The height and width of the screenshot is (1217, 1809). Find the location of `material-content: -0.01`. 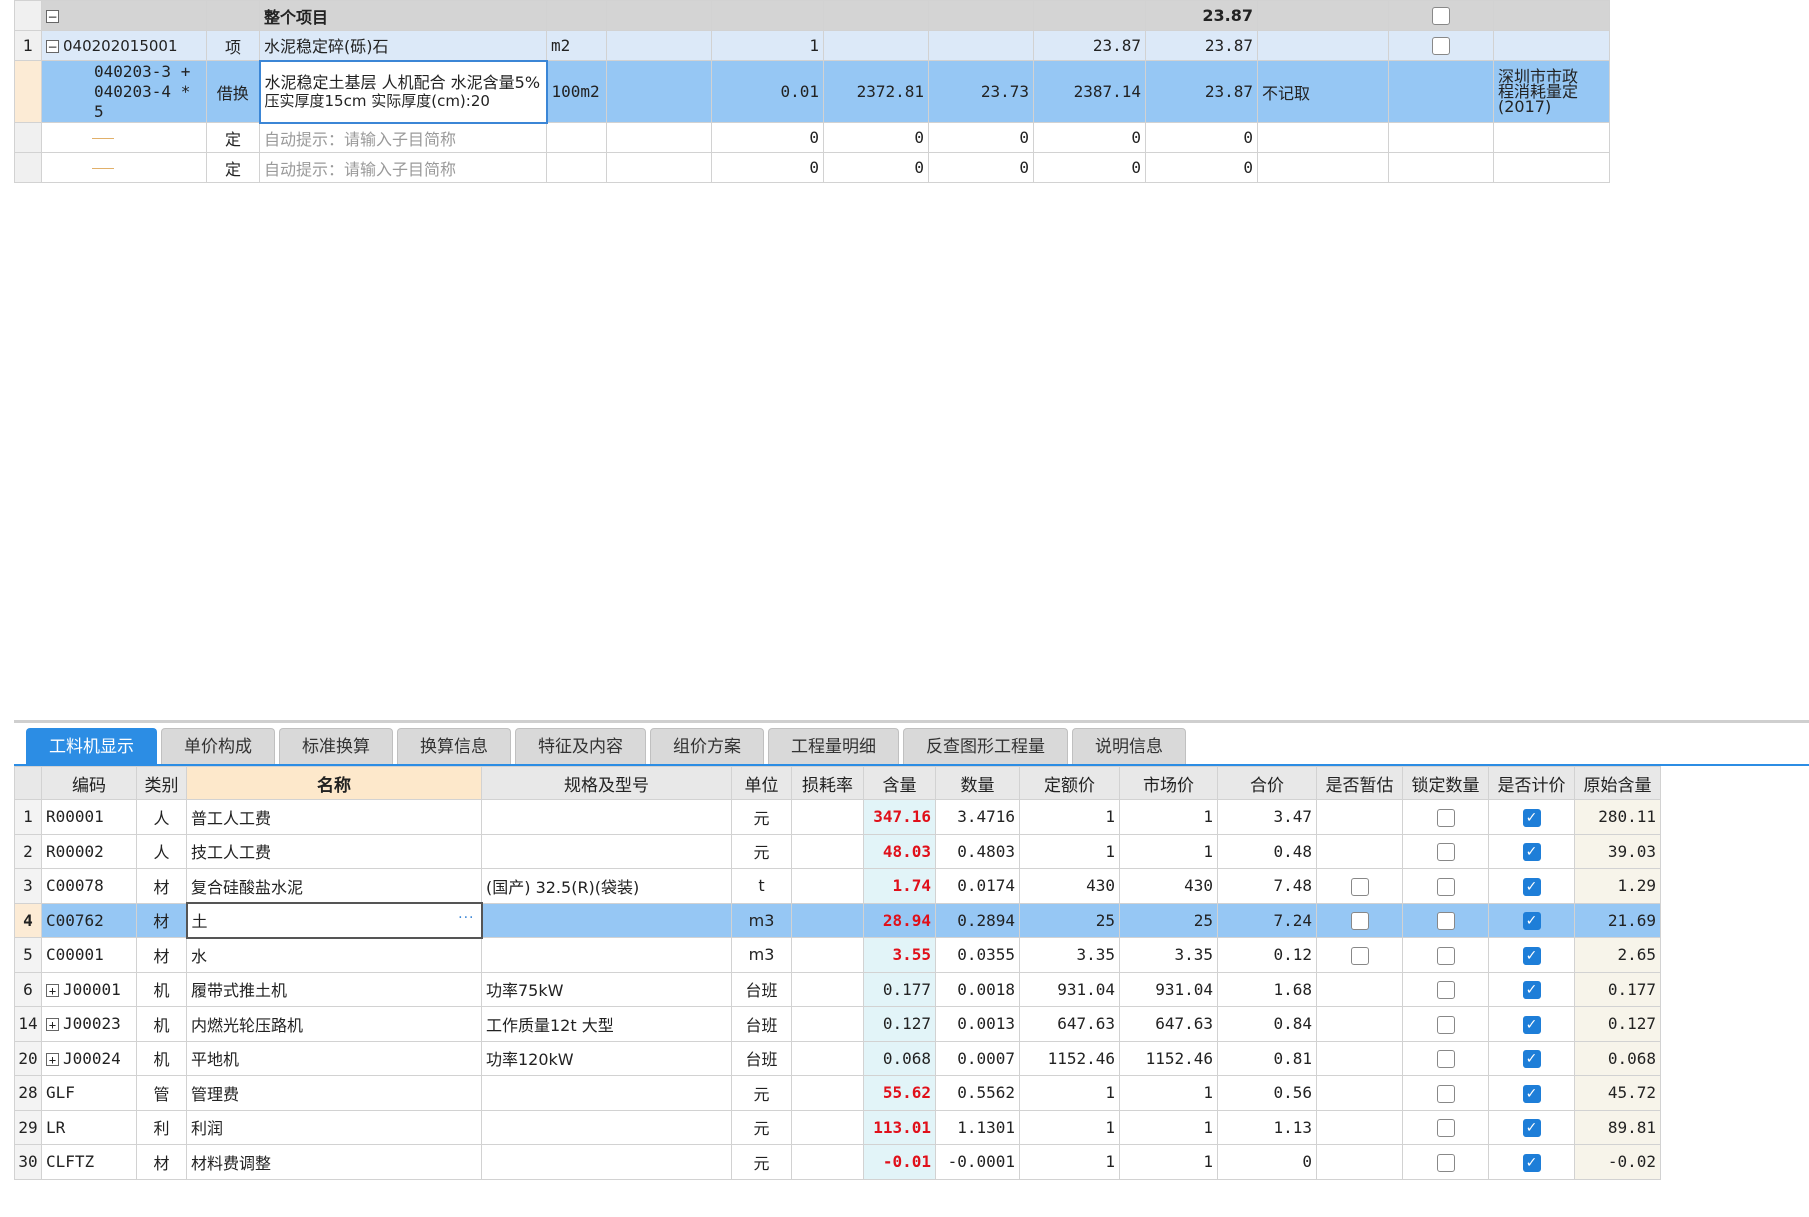

material-content: -0.01 is located at coordinates (899, 1162).